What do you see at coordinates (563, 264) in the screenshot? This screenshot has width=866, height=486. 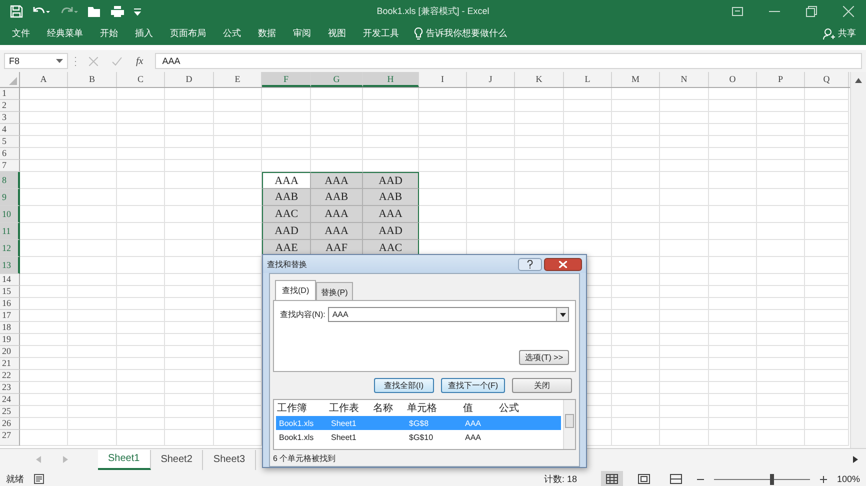 I see `close-button` at bounding box center [563, 264].